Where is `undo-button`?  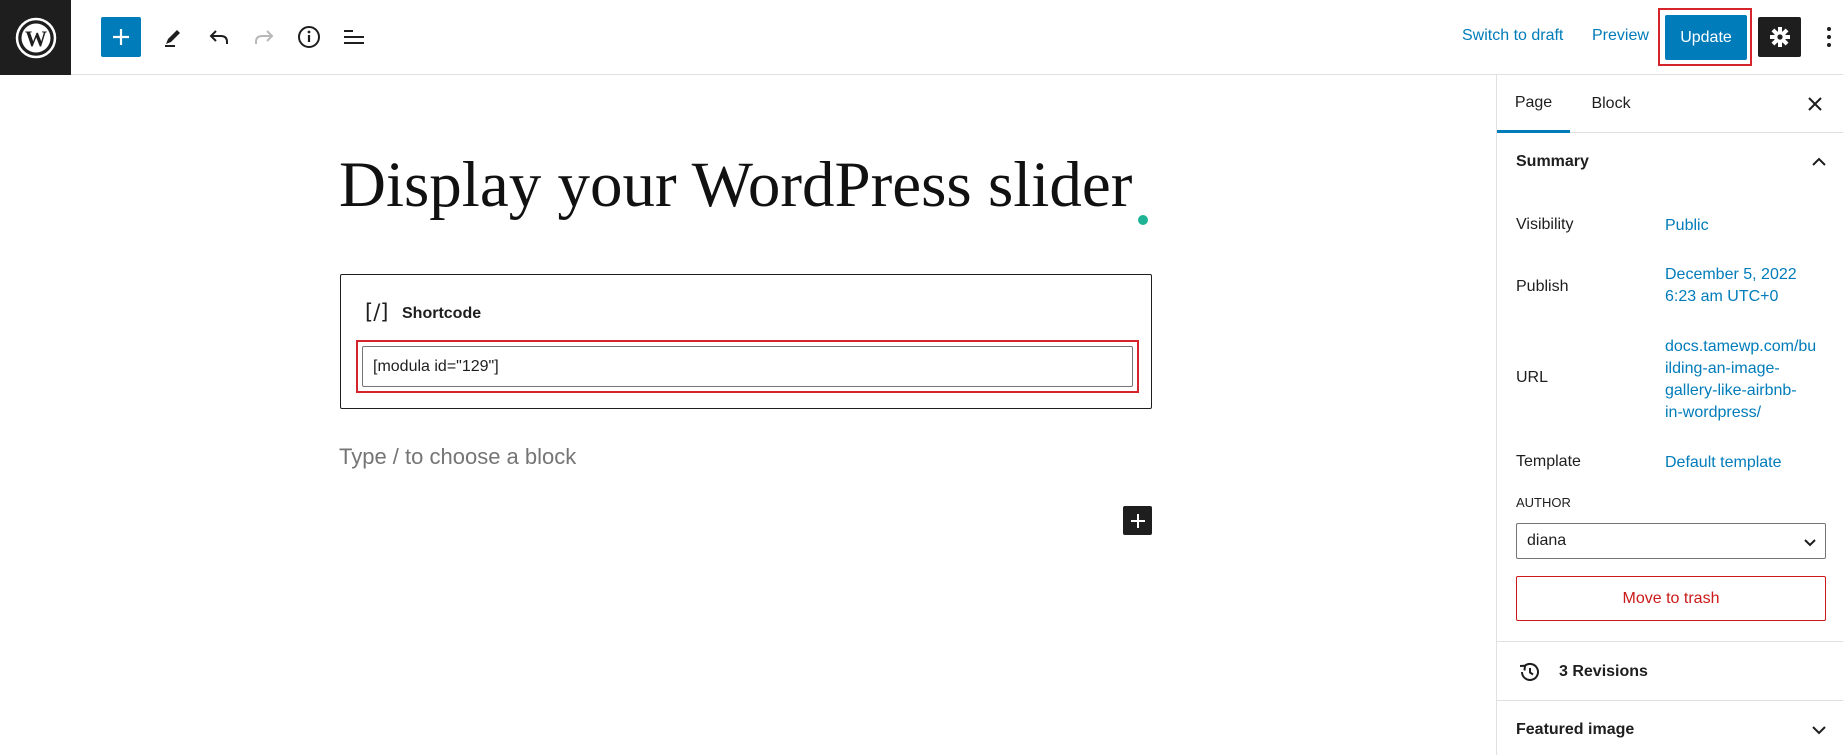 undo-button is located at coordinates (219, 37).